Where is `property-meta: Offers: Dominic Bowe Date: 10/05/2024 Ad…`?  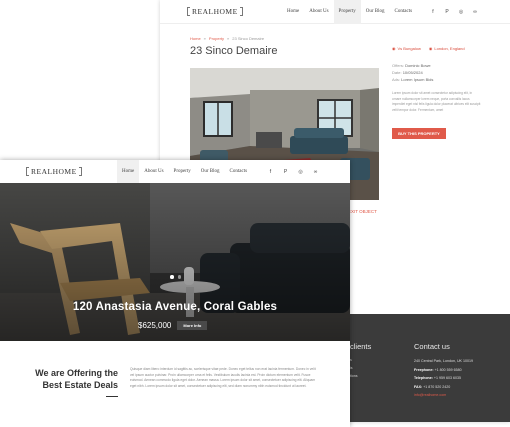 property-meta: Offers: Dominic Bowe Date: 10/05/2024 Ad… is located at coordinates (412, 72).